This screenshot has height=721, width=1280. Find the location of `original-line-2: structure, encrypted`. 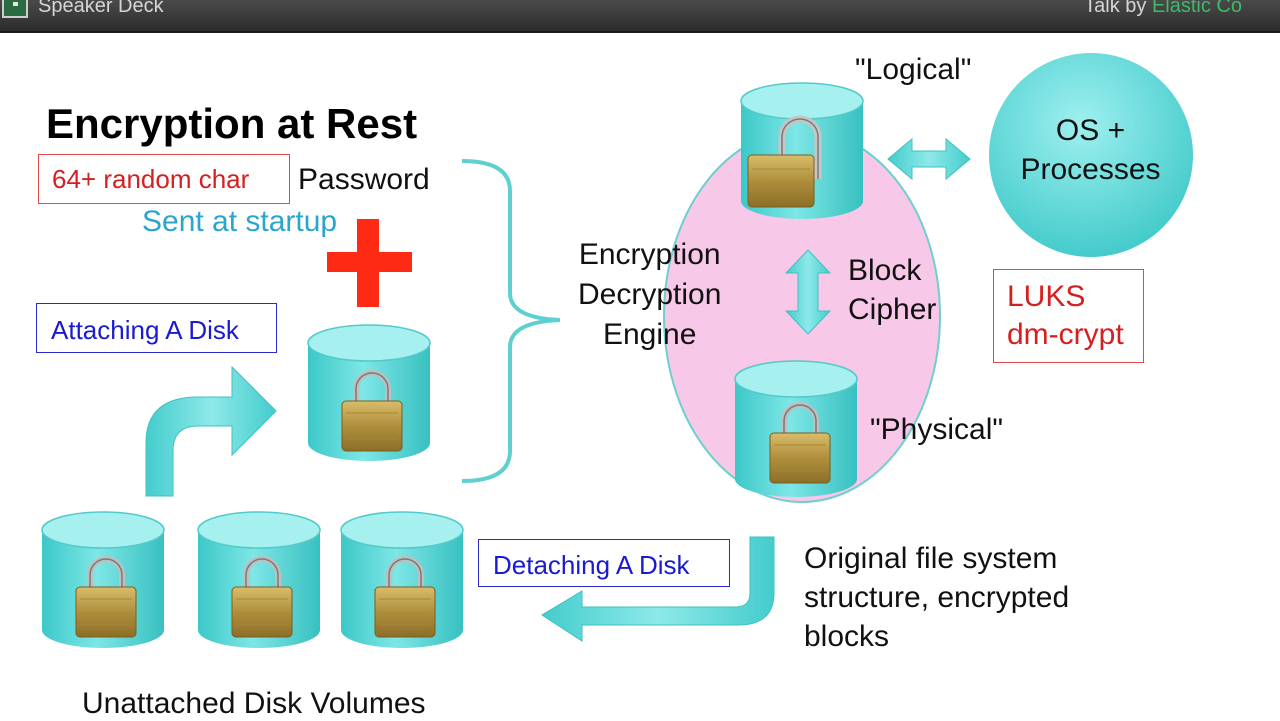

original-line-2: structure, encrypted is located at coordinates (937, 597).